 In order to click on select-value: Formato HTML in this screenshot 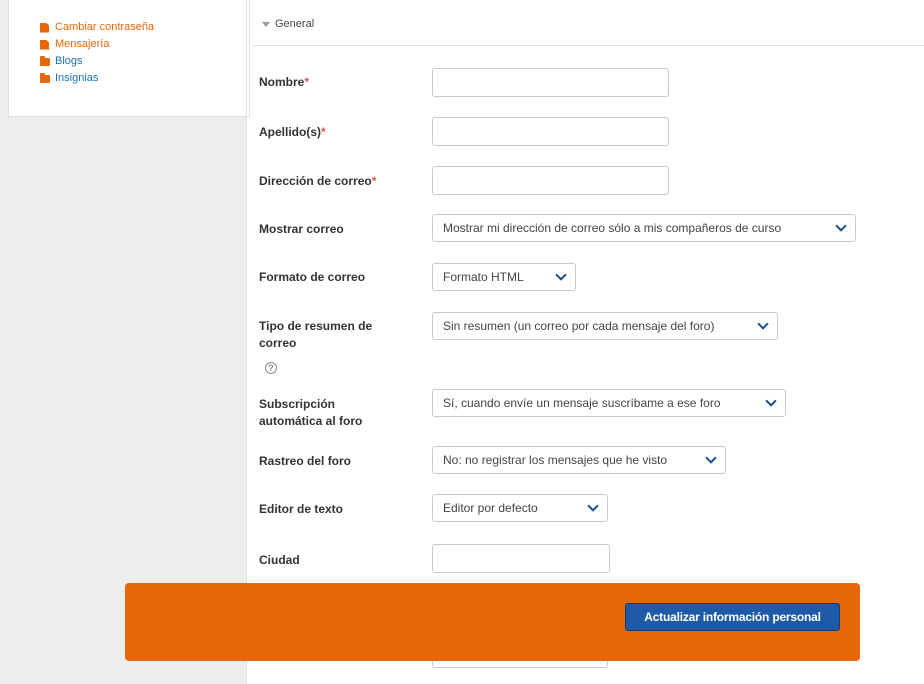, I will do `click(483, 277)`.